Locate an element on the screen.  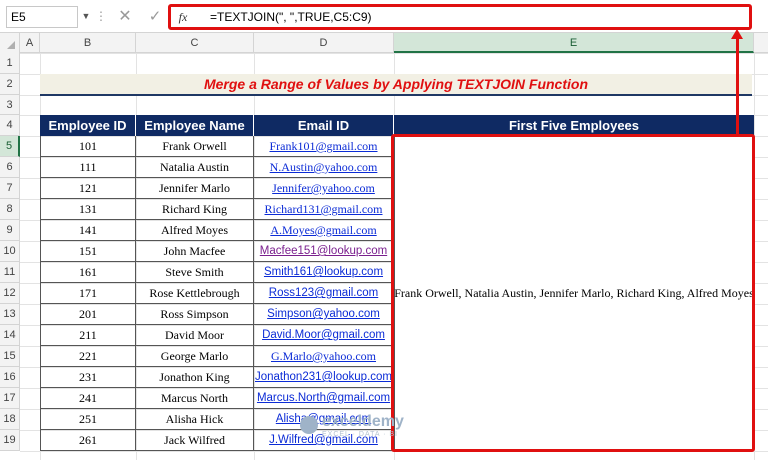
employee-name-cell: Alisha Hick is located at coordinates (195, 419).